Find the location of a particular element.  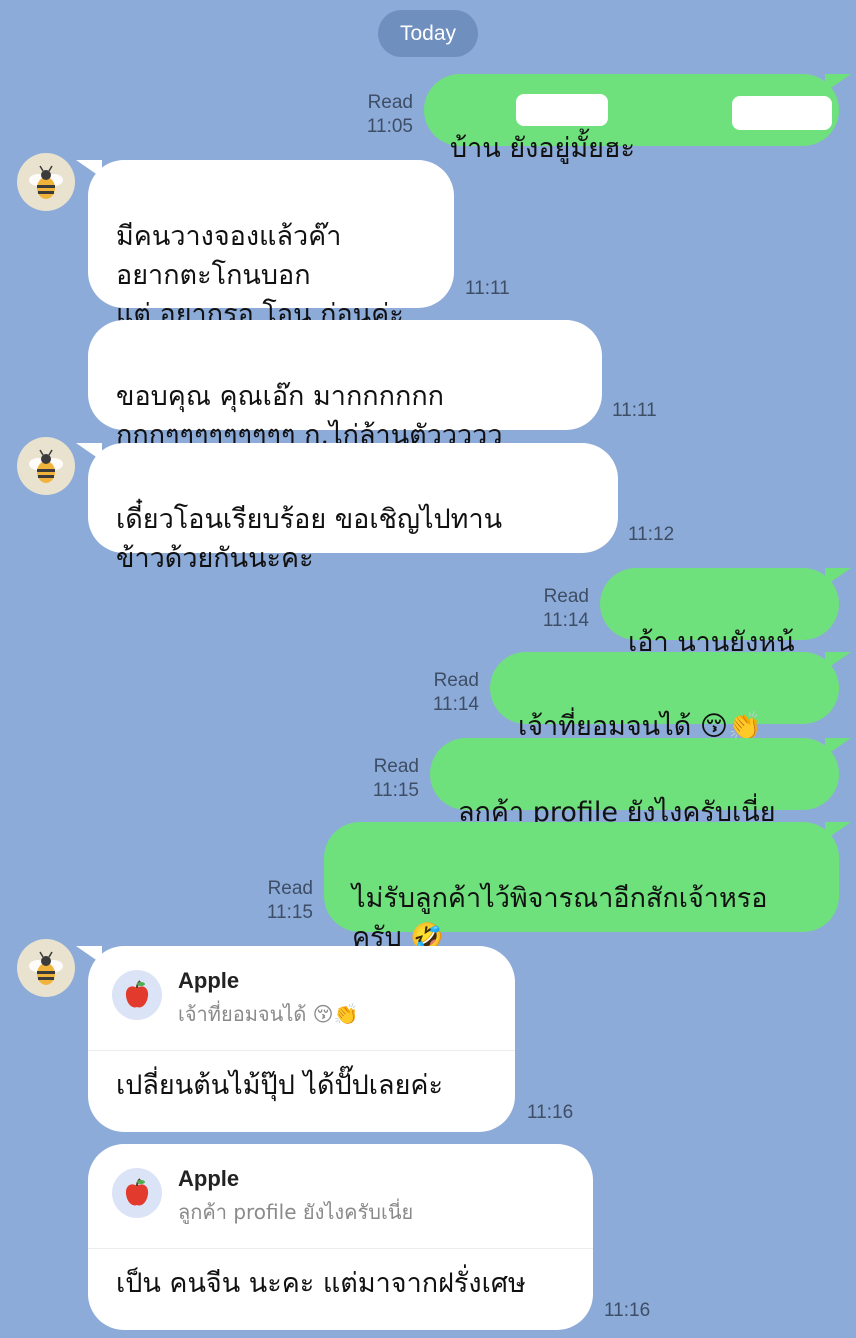

message-text: เปลี่ยนต้นไม้ปุ๊ป ได้ปั๊ปเลยค่ะ is located at coordinates (279, 1085).